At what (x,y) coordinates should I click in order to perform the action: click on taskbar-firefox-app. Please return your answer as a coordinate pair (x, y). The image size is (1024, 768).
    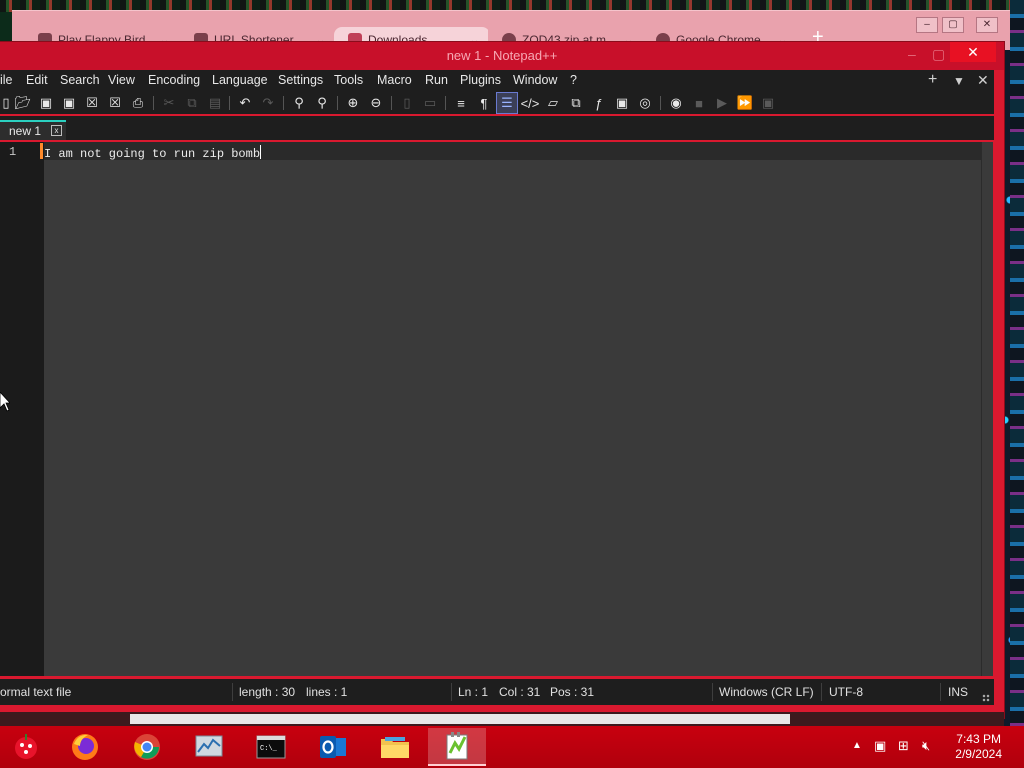
    Looking at the image, I should click on (85, 747).